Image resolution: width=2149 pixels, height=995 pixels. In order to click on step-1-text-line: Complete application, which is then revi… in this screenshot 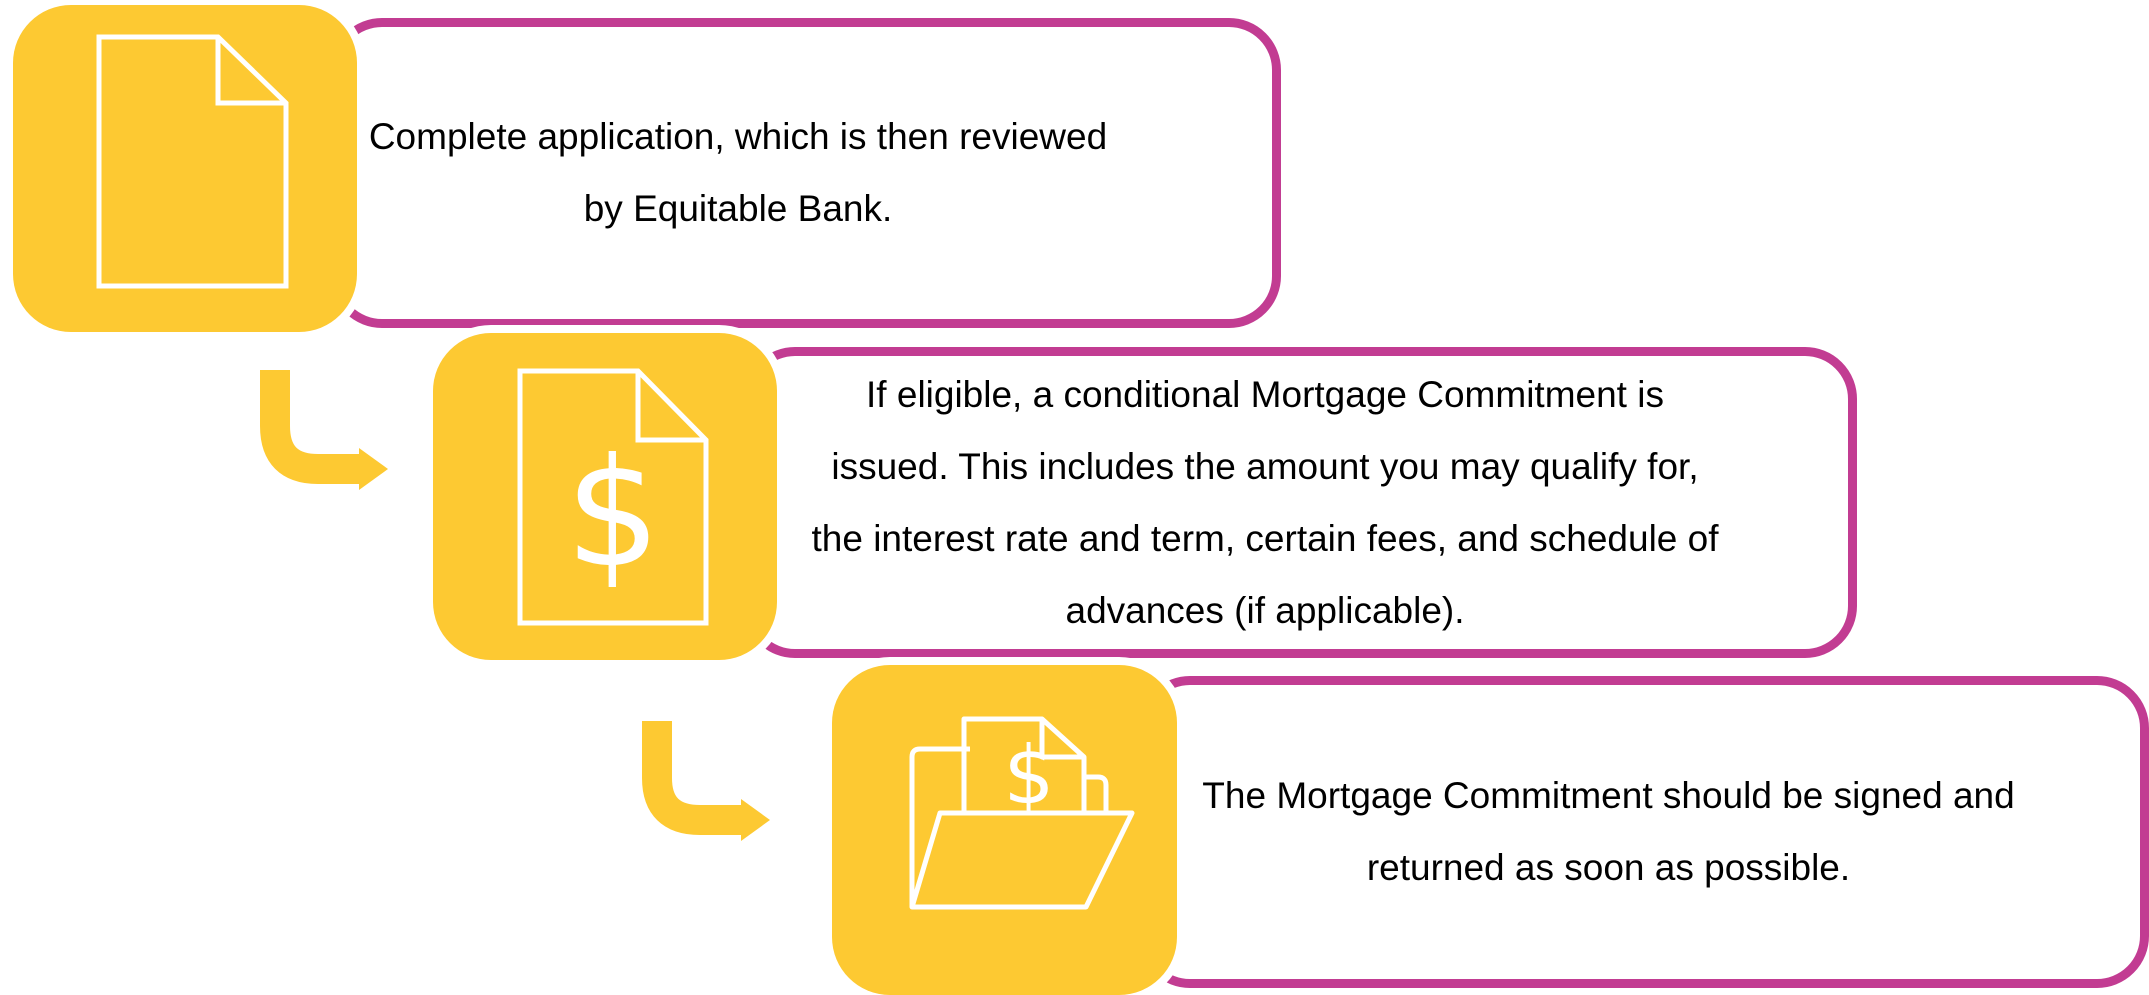, I will do `click(738, 136)`.